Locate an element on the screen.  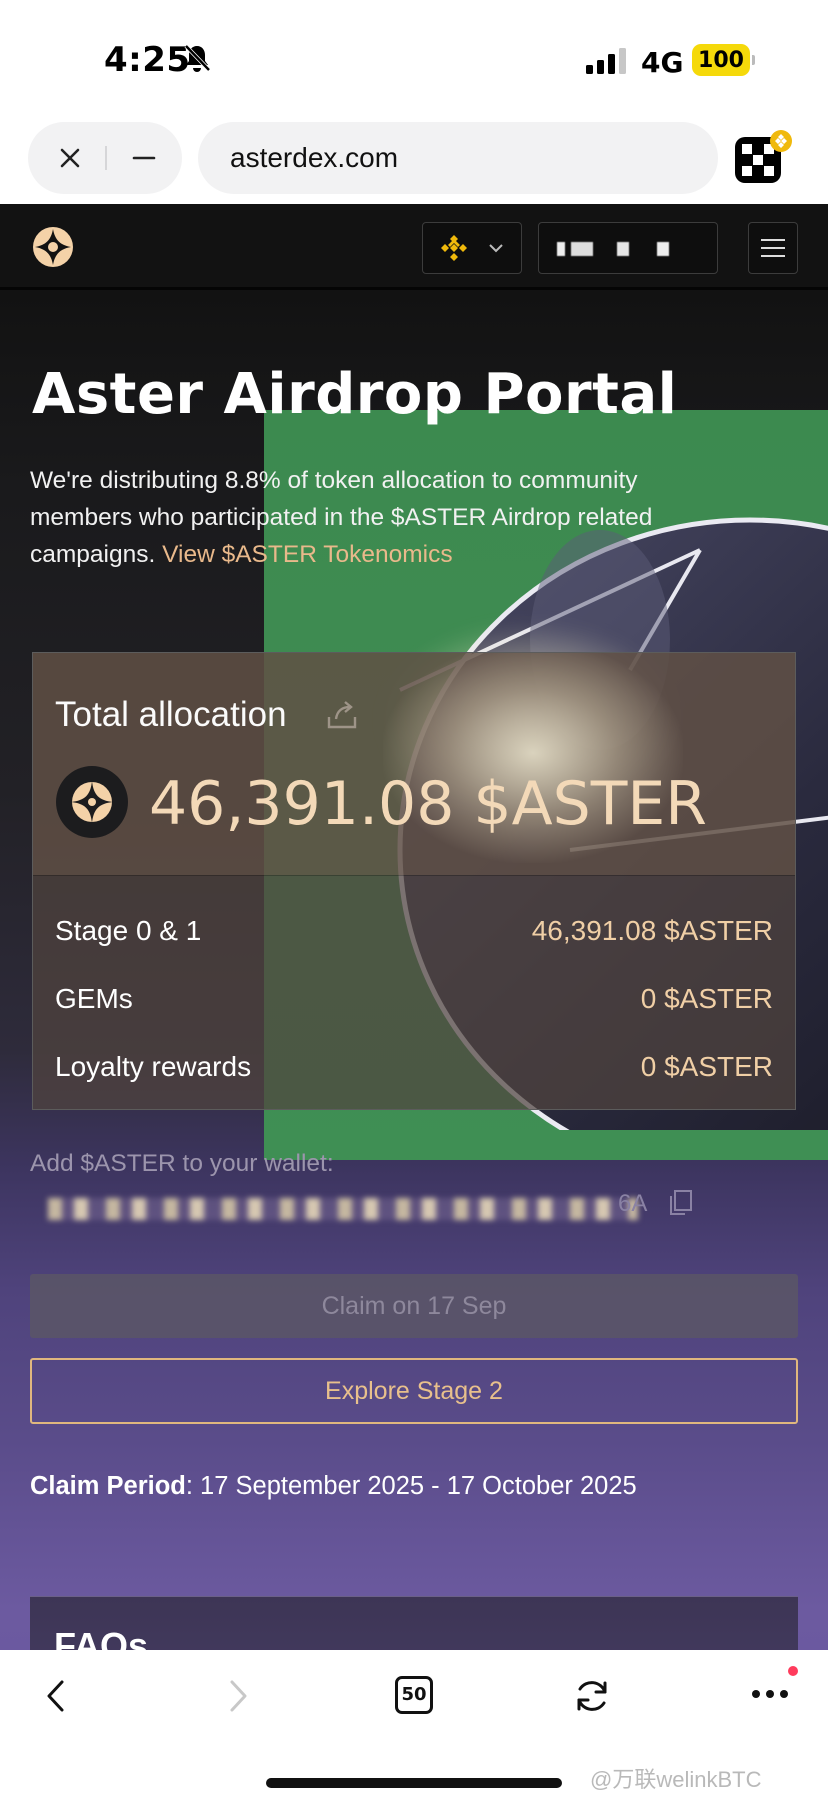
page-title: Aster Airdrop Portal is located at coordinates (355, 394).